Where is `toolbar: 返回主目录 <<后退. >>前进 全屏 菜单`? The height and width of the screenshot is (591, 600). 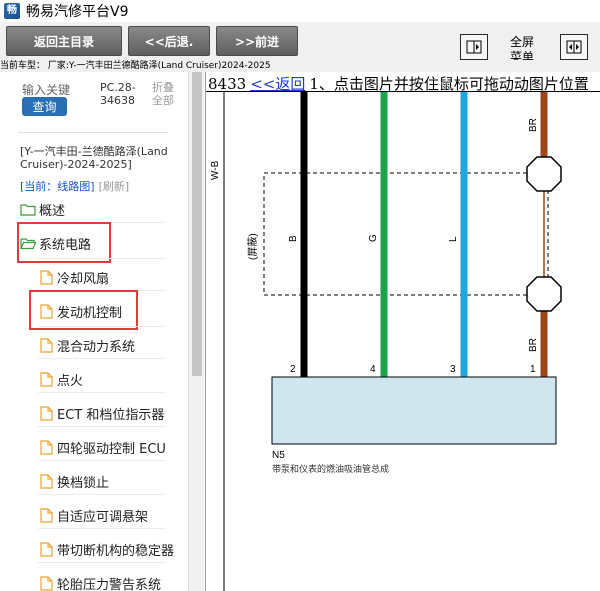
toolbar: 返回主目录 <<后退. >>前进 全屏 菜单 is located at coordinates (300, 43).